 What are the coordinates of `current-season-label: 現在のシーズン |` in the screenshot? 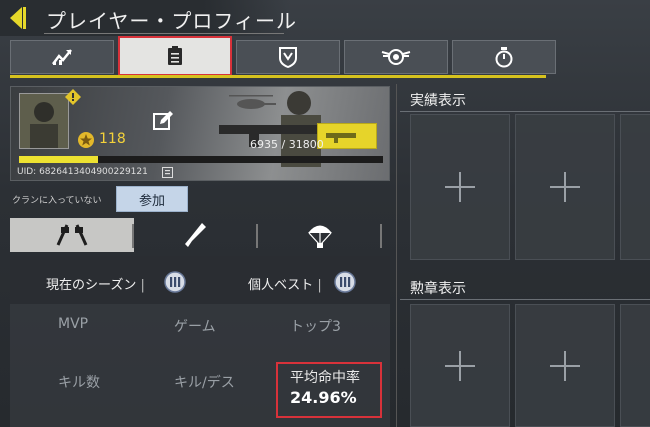 It's located at (95, 283).